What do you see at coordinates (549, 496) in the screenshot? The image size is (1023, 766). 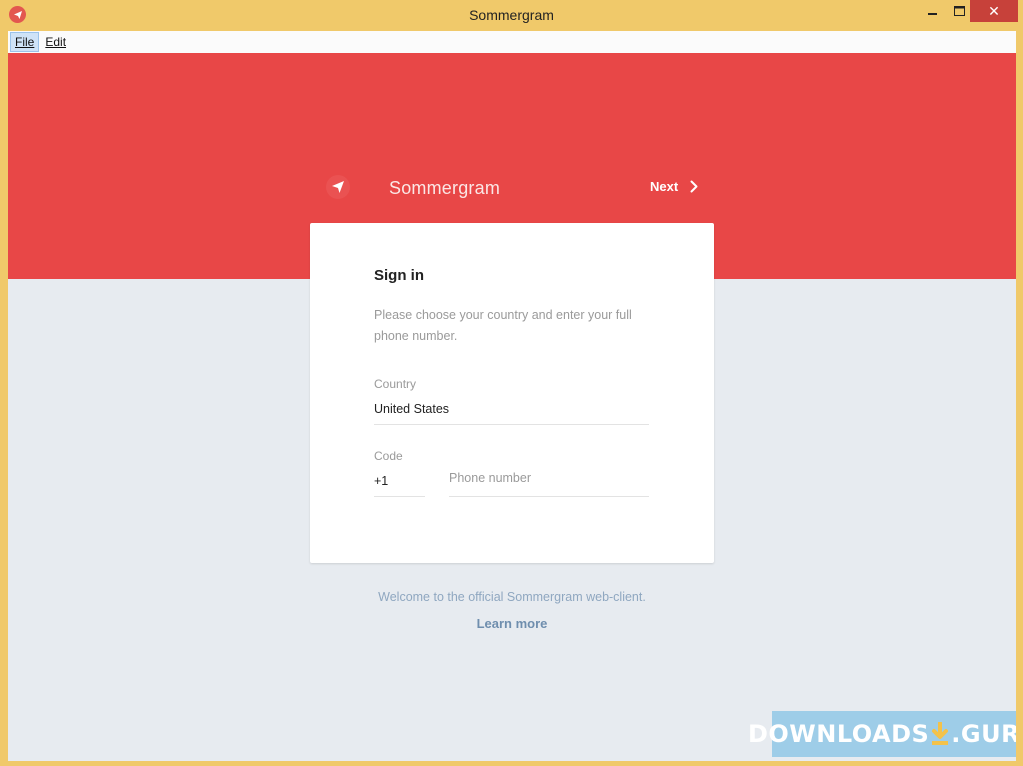 I see `phone-underline` at bounding box center [549, 496].